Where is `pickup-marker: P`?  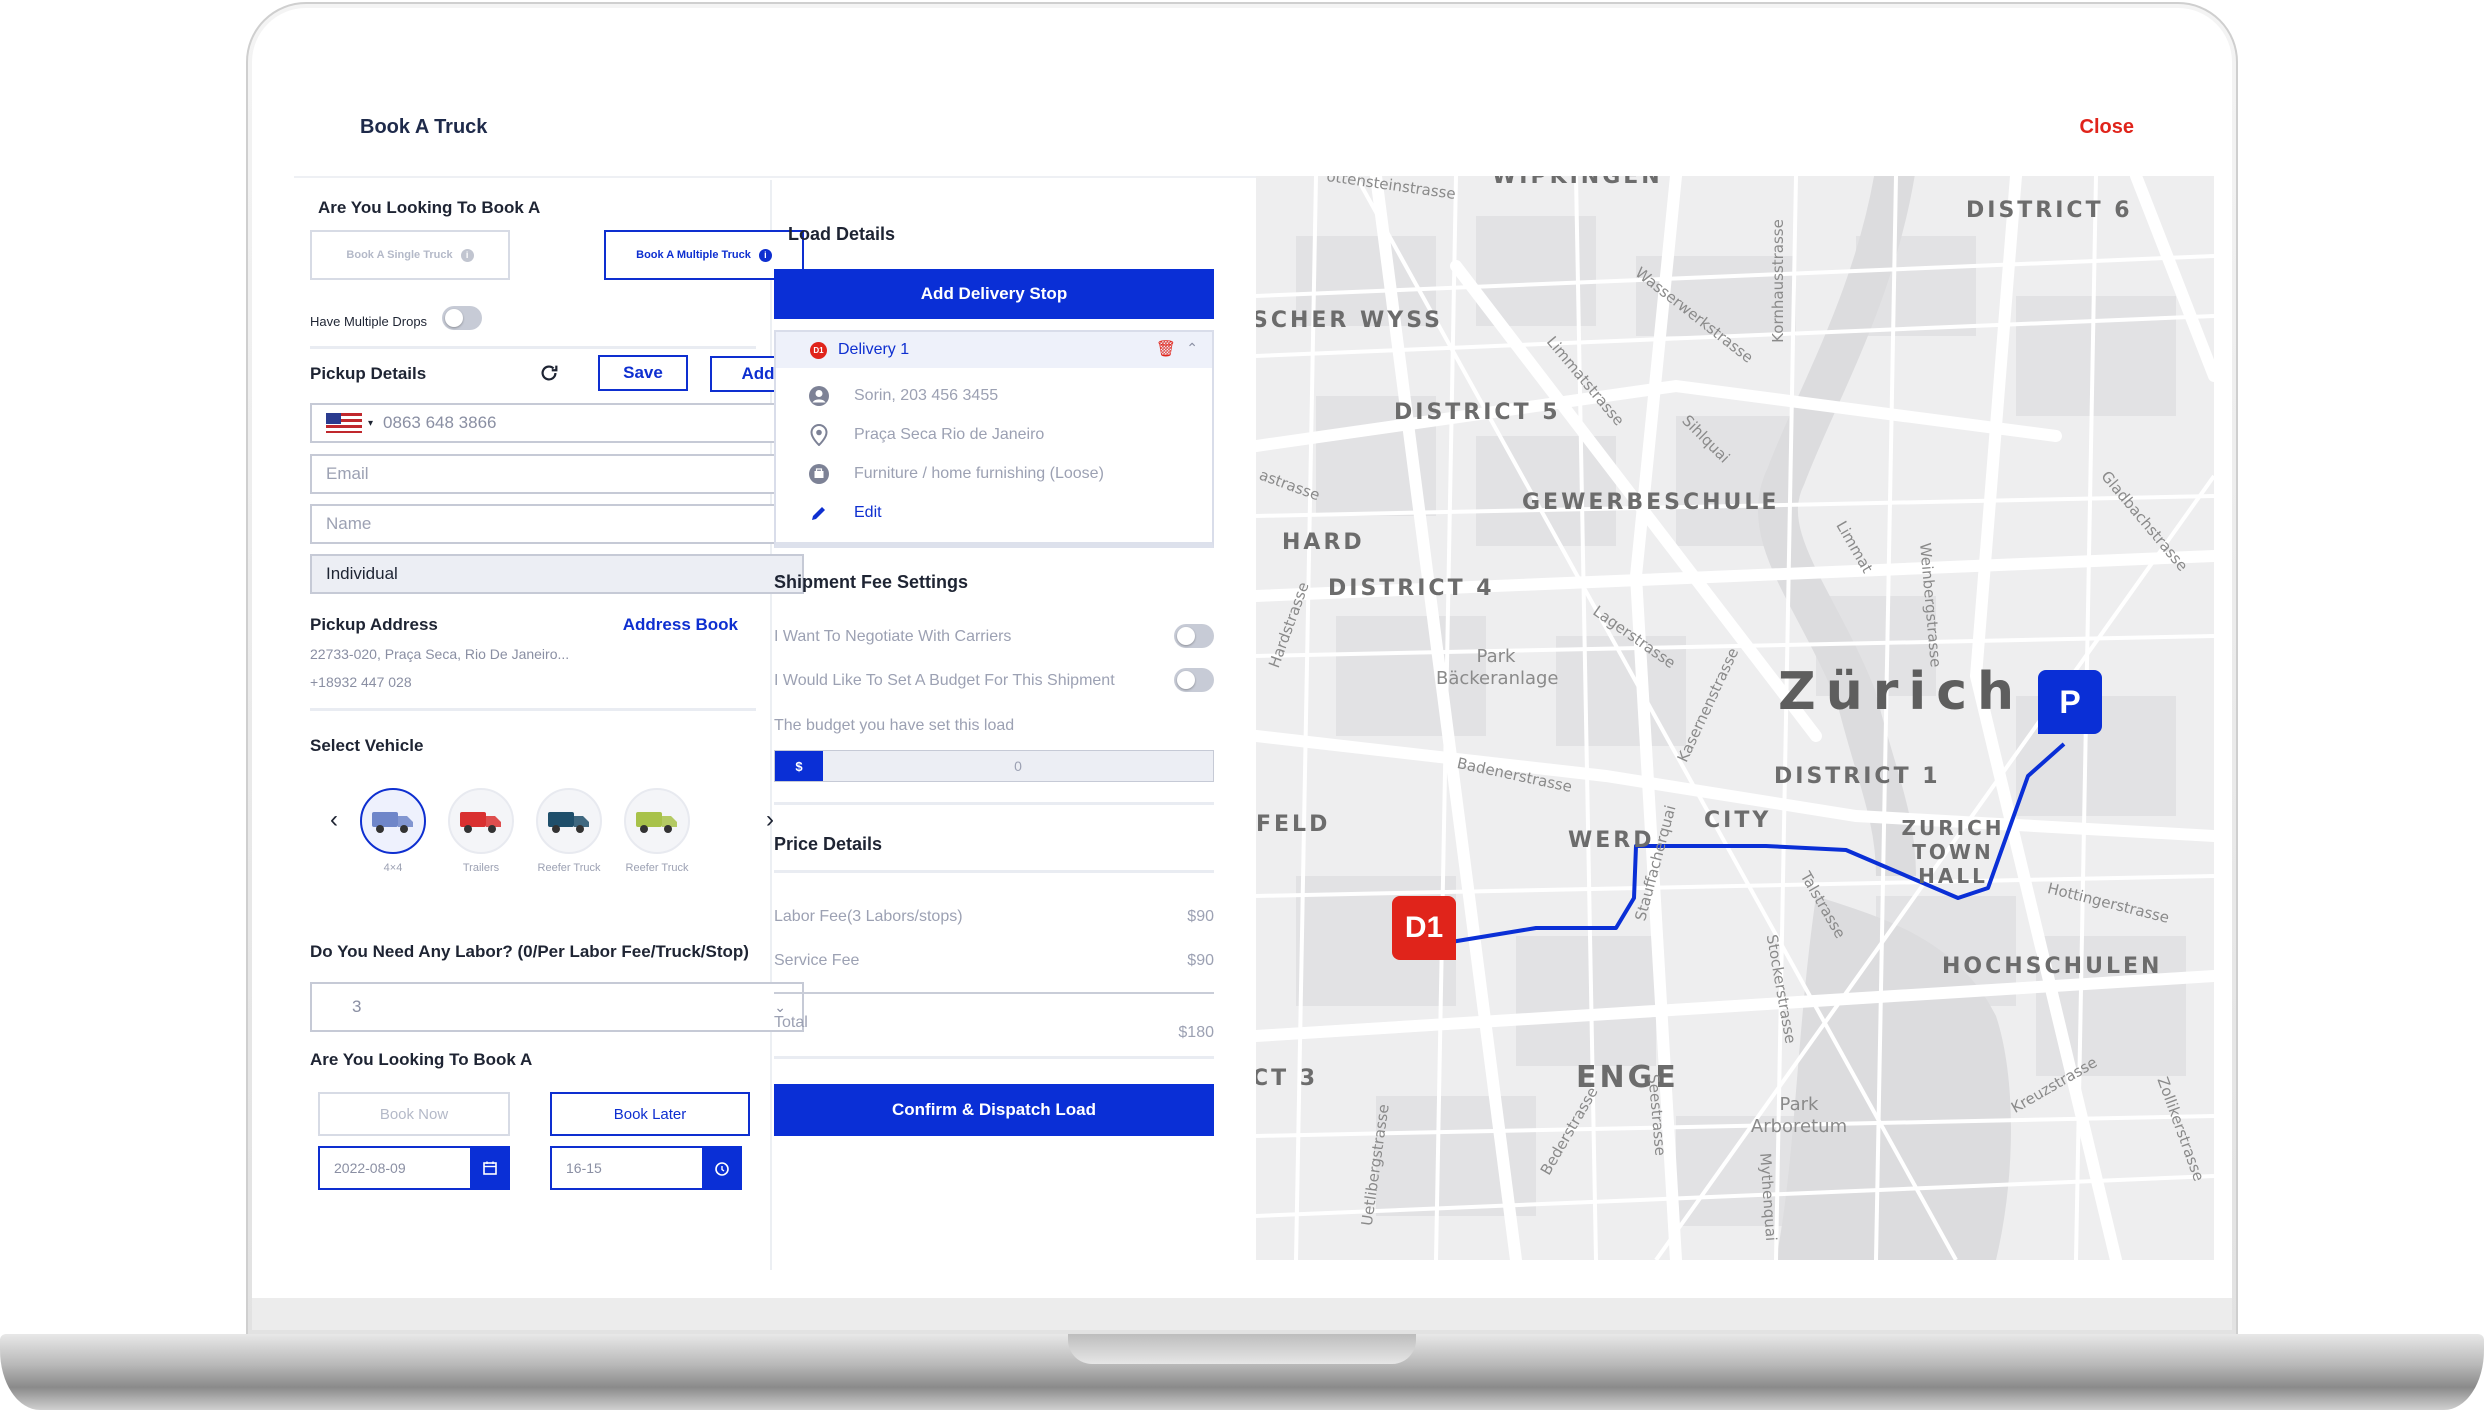
pickup-marker: P is located at coordinates (2070, 702).